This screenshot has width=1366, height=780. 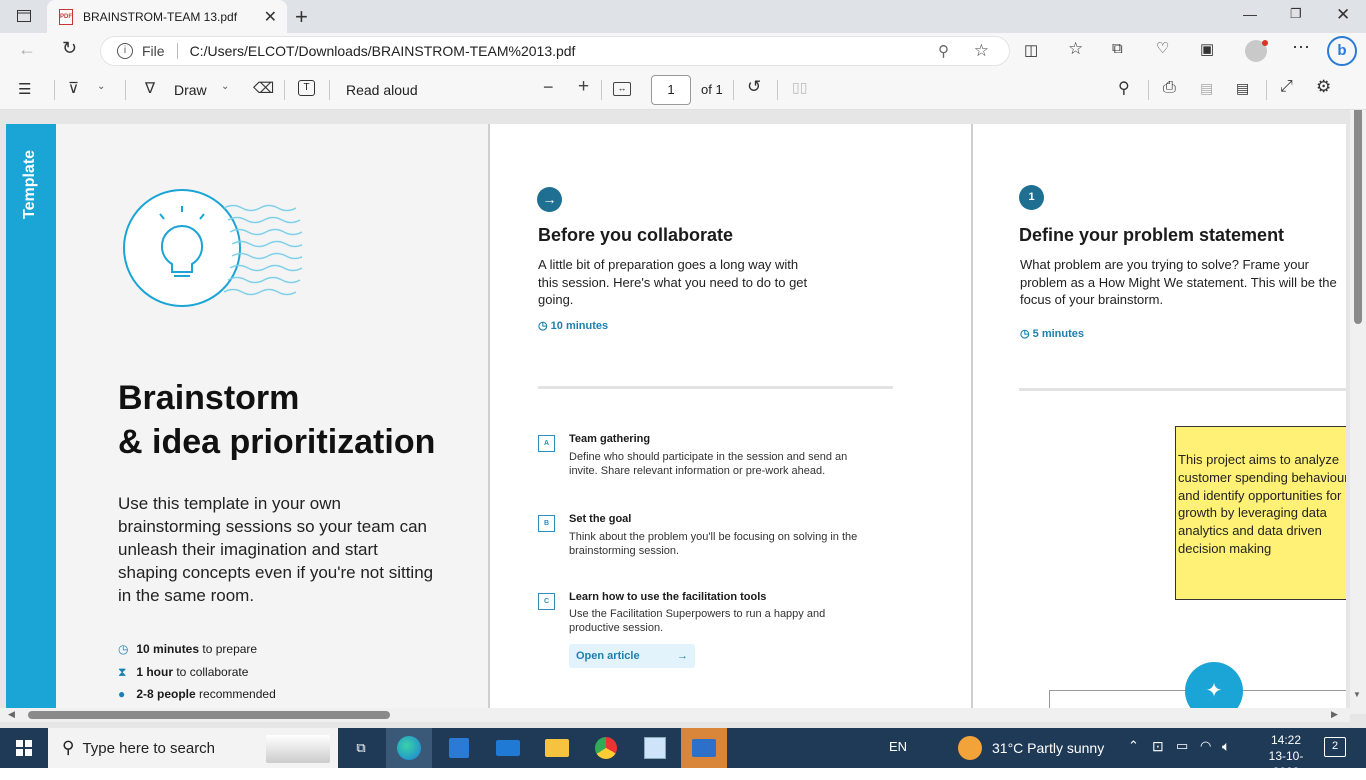 I want to click on define-heading: Define your problem statement, so click(x=1152, y=235).